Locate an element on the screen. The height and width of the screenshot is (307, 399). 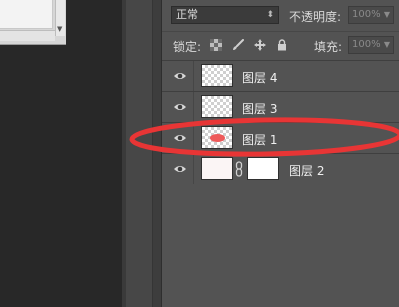
layer-row-4: 图层 4 is located at coordinates (280, 75).